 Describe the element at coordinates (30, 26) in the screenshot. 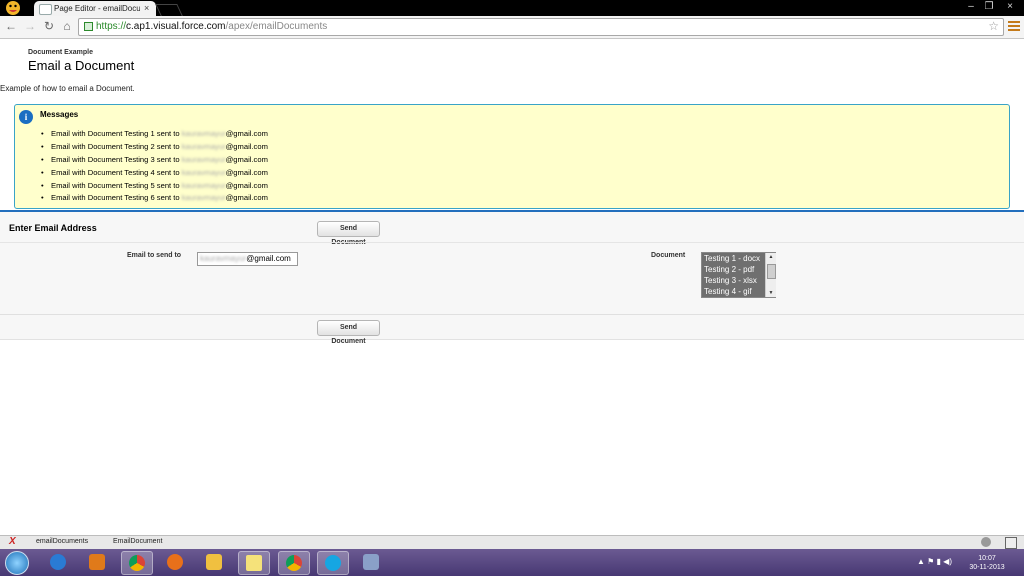

I see `forward-icon: →` at that location.